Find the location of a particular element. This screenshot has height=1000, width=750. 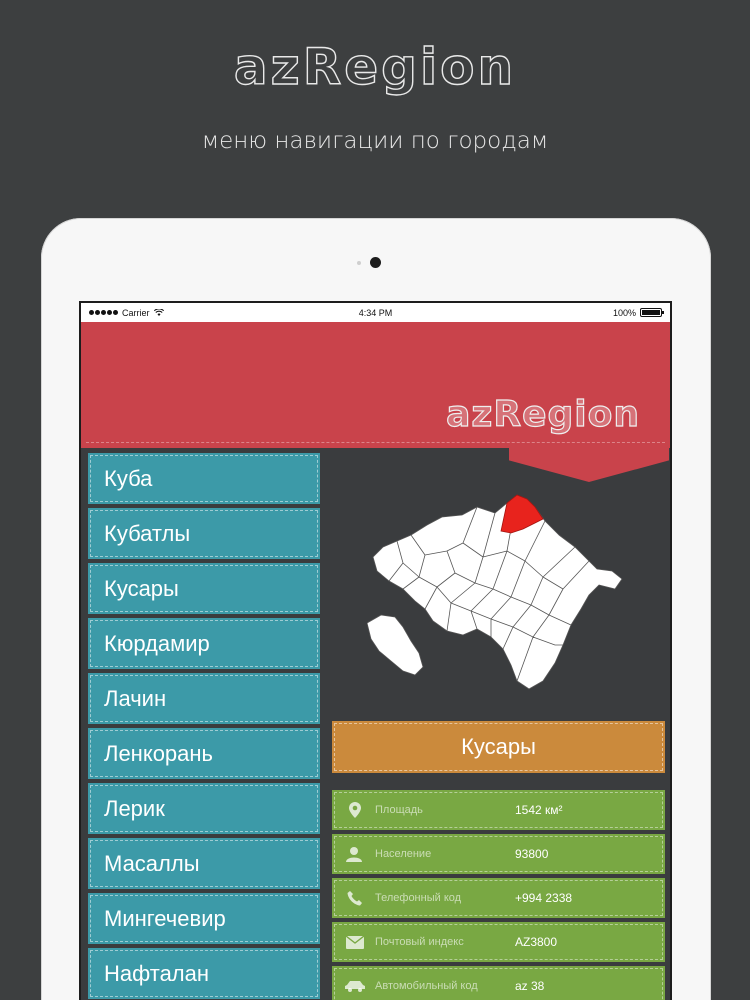

info-row-phone-code: Телефонный код +994 2338 is located at coordinates (498, 898).